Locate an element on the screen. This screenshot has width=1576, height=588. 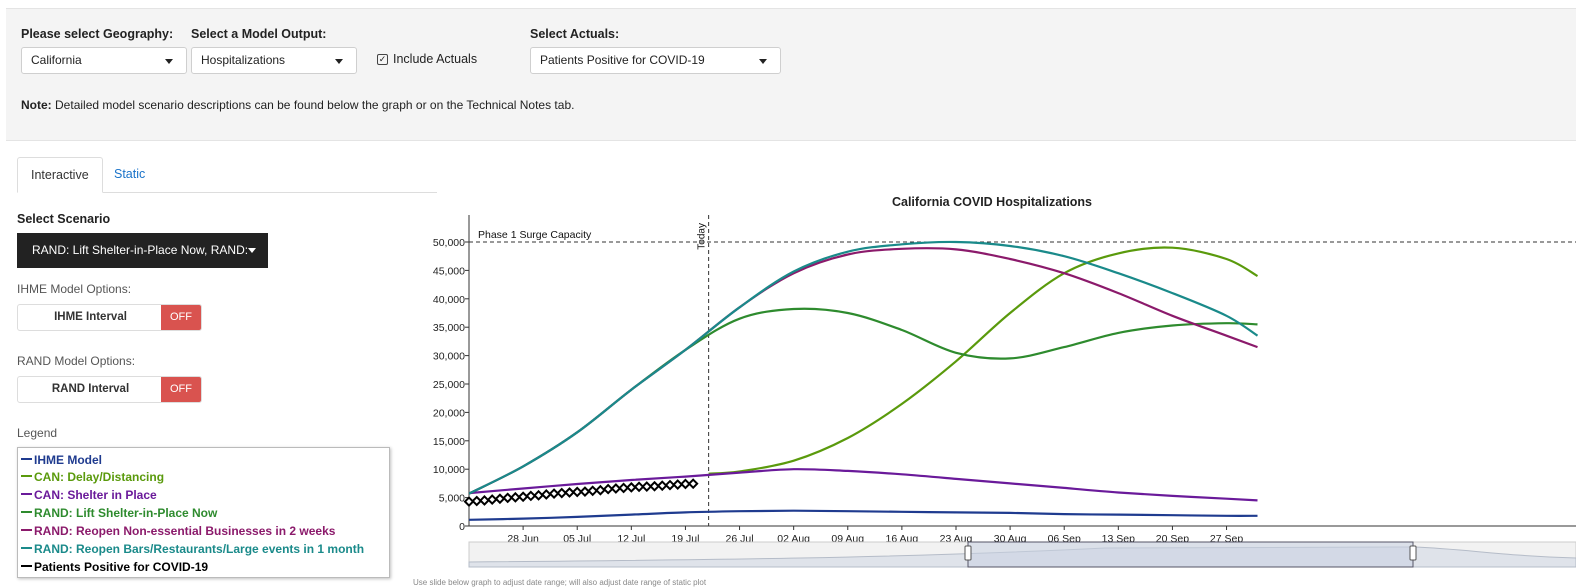
actuals-select: Patients Positive for COVID-19 is located at coordinates (655, 60).